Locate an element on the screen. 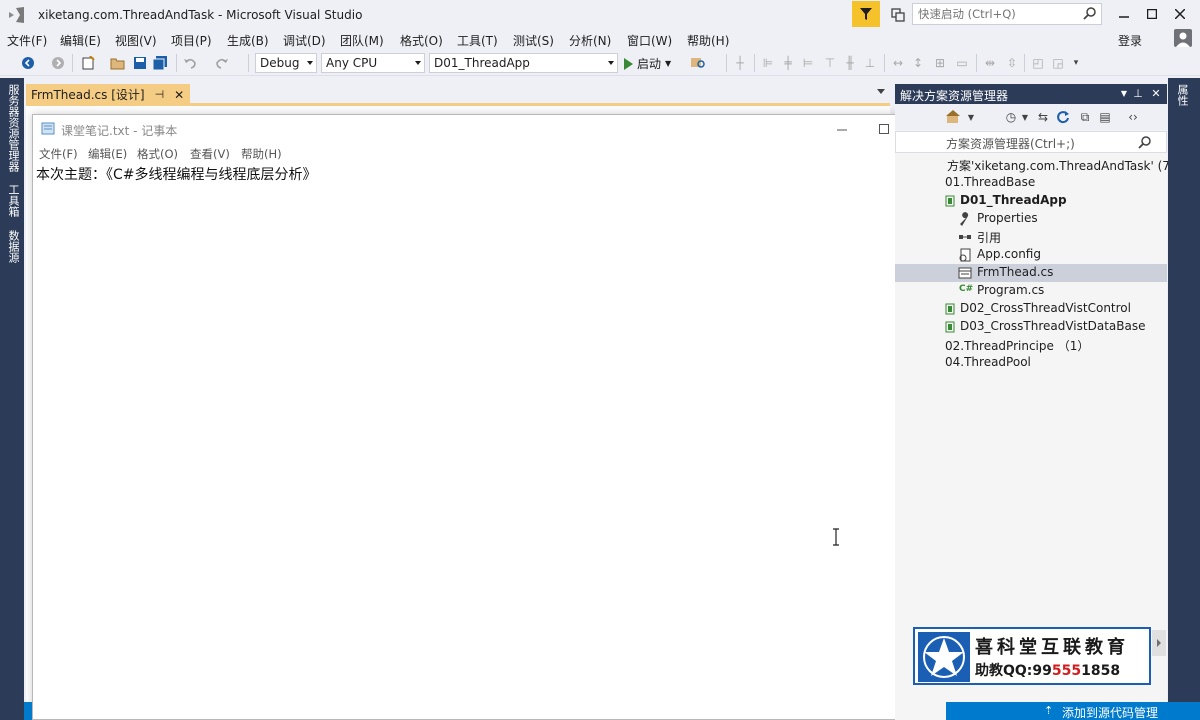 The image size is (1200, 720). window-position-dropdown-icon: ▼ is located at coordinates (1124, 93).